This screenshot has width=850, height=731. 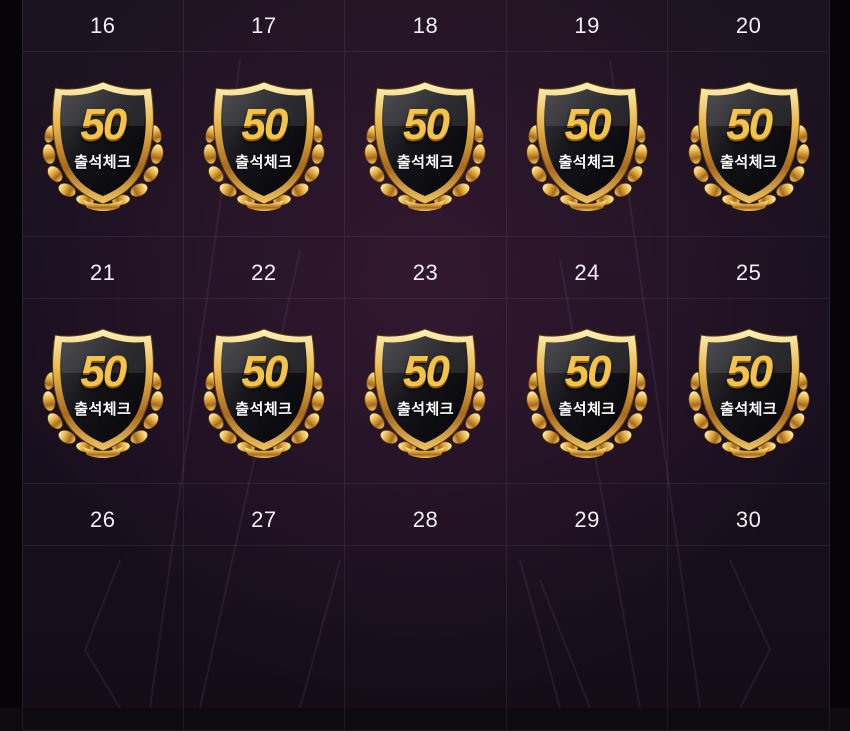 What do you see at coordinates (840, 354) in the screenshot?
I see `right-edge` at bounding box center [840, 354].